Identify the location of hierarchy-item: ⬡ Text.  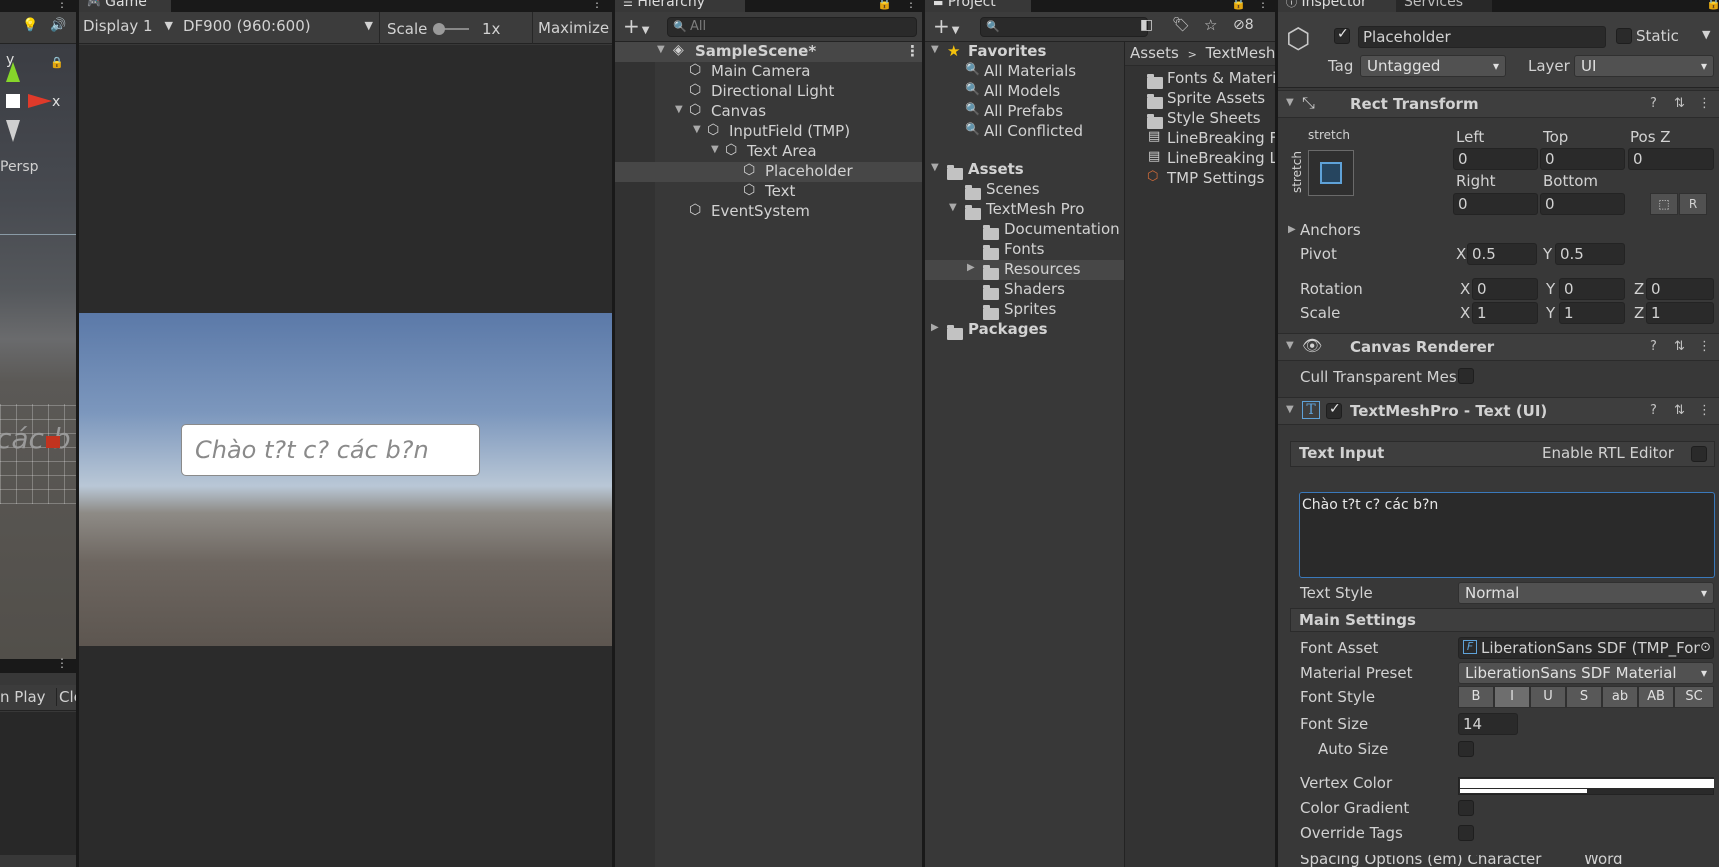
(768, 192).